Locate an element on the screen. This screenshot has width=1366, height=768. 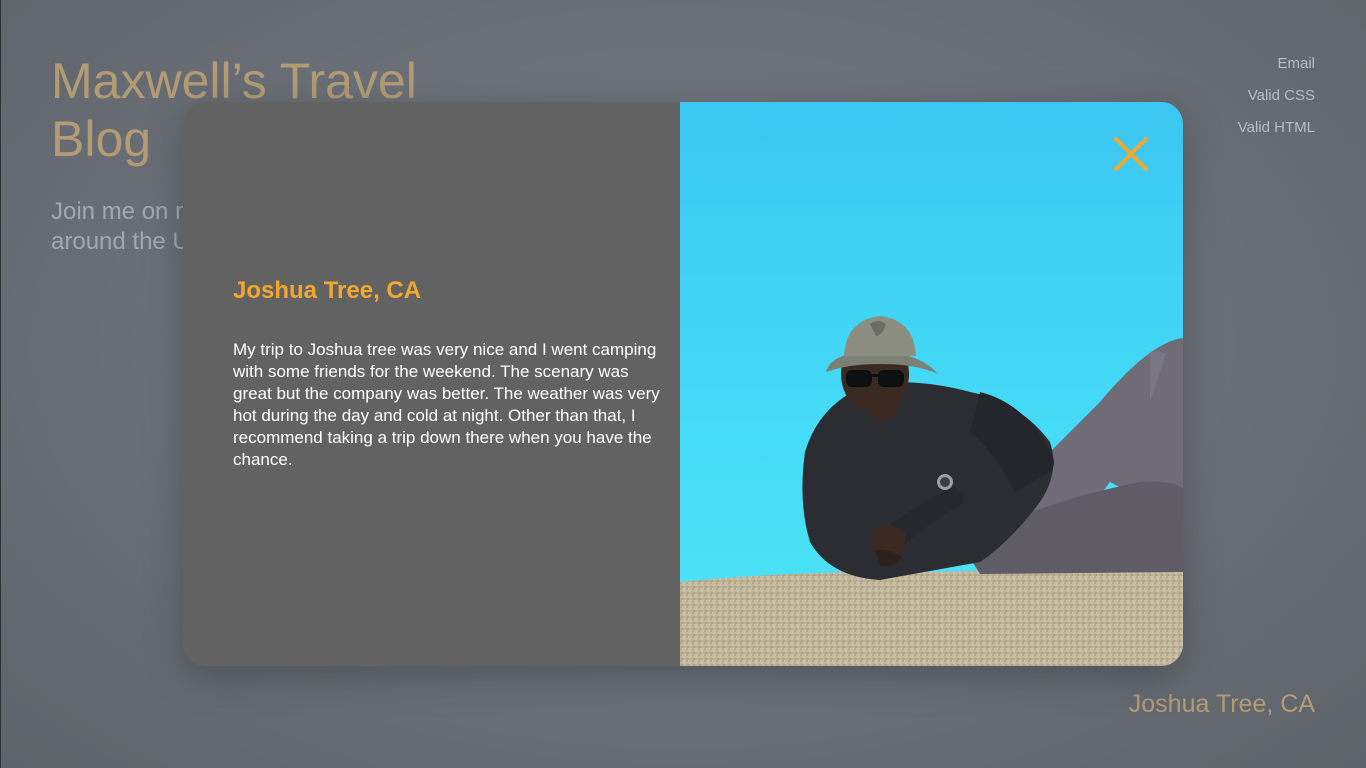
valid-css-link: Valid CSS is located at coordinates (1276, 96).